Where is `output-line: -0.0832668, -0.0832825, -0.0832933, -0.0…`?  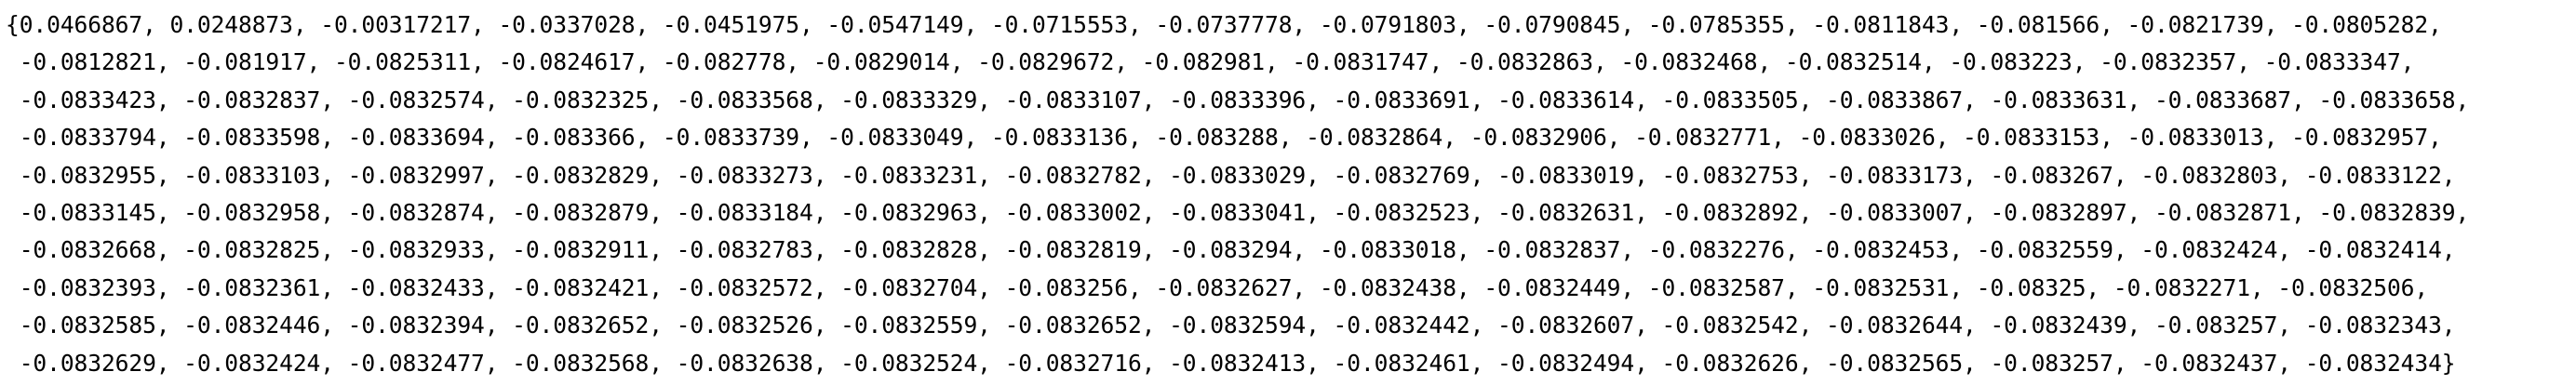
output-line: -0.0832668, -0.0832825, -0.0832933, -0.0… is located at coordinates (1231, 250).